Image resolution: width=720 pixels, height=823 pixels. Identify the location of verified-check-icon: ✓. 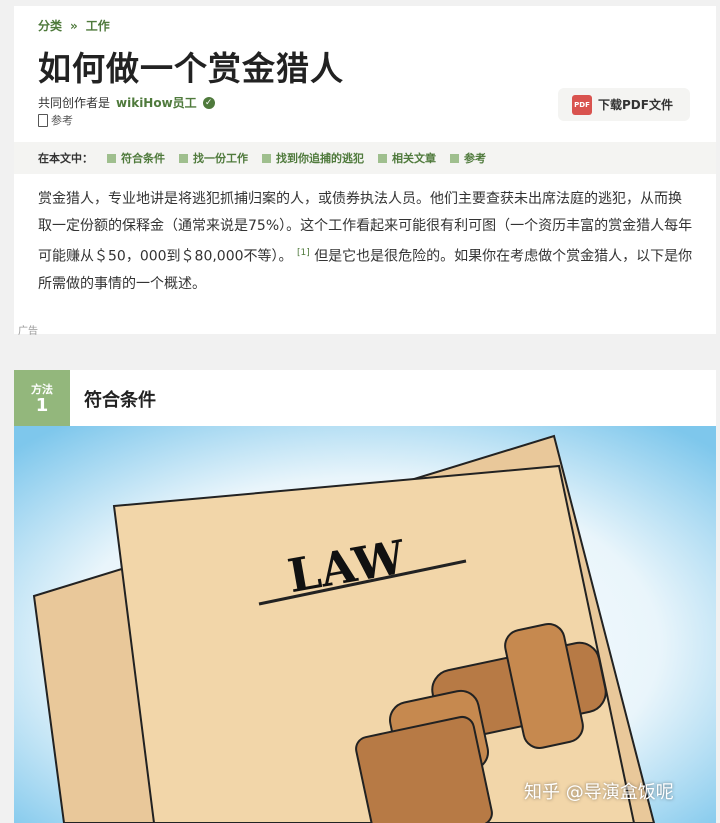
(208, 102).